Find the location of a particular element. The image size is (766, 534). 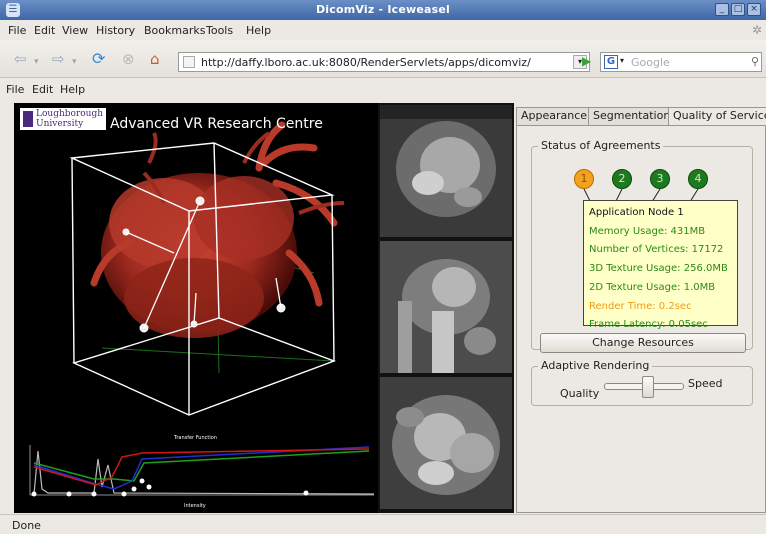

search-input: Google is located at coordinates (650, 62).